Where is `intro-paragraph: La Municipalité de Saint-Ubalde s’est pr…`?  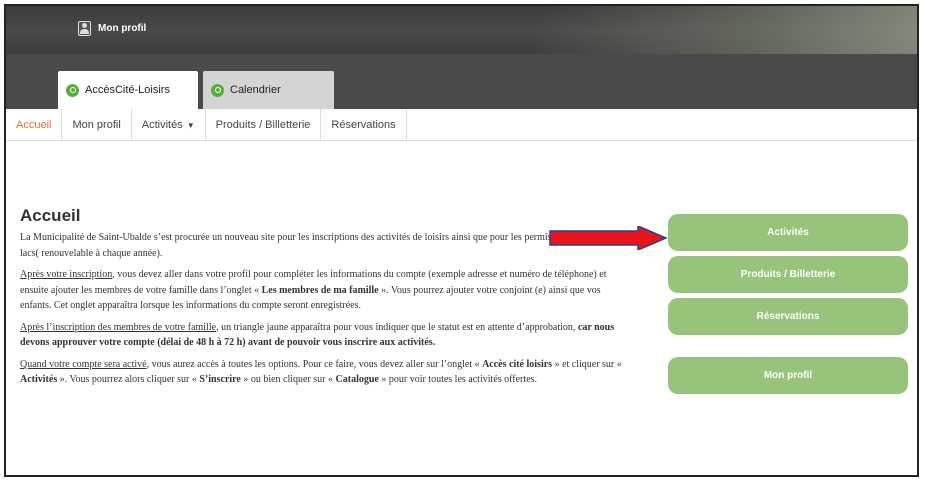
intro-paragraph: La Municipalité de Saint-Ubalde s’est pr… is located at coordinates (324, 245).